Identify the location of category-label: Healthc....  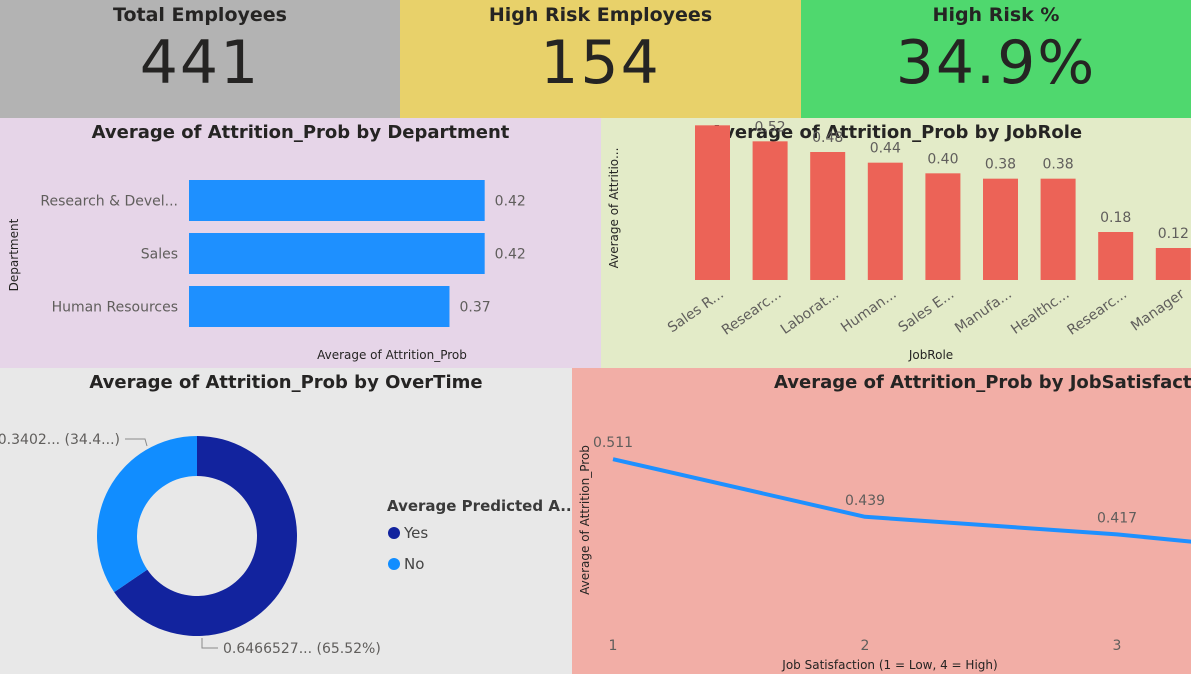
(1040, 312).